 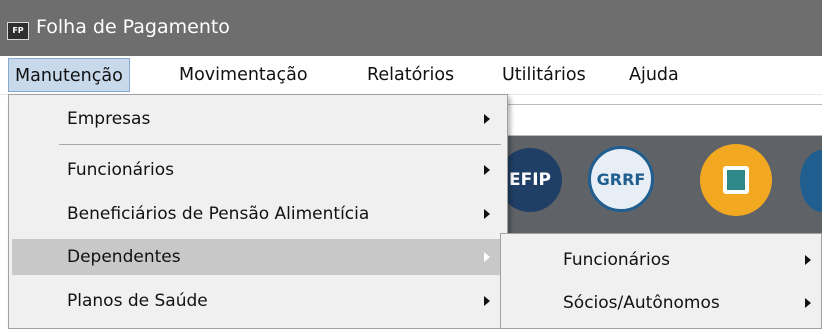 What do you see at coordinates (18, 31) in the screenshot?
I see `app-icon: FP` at bounding box center [18, 31].